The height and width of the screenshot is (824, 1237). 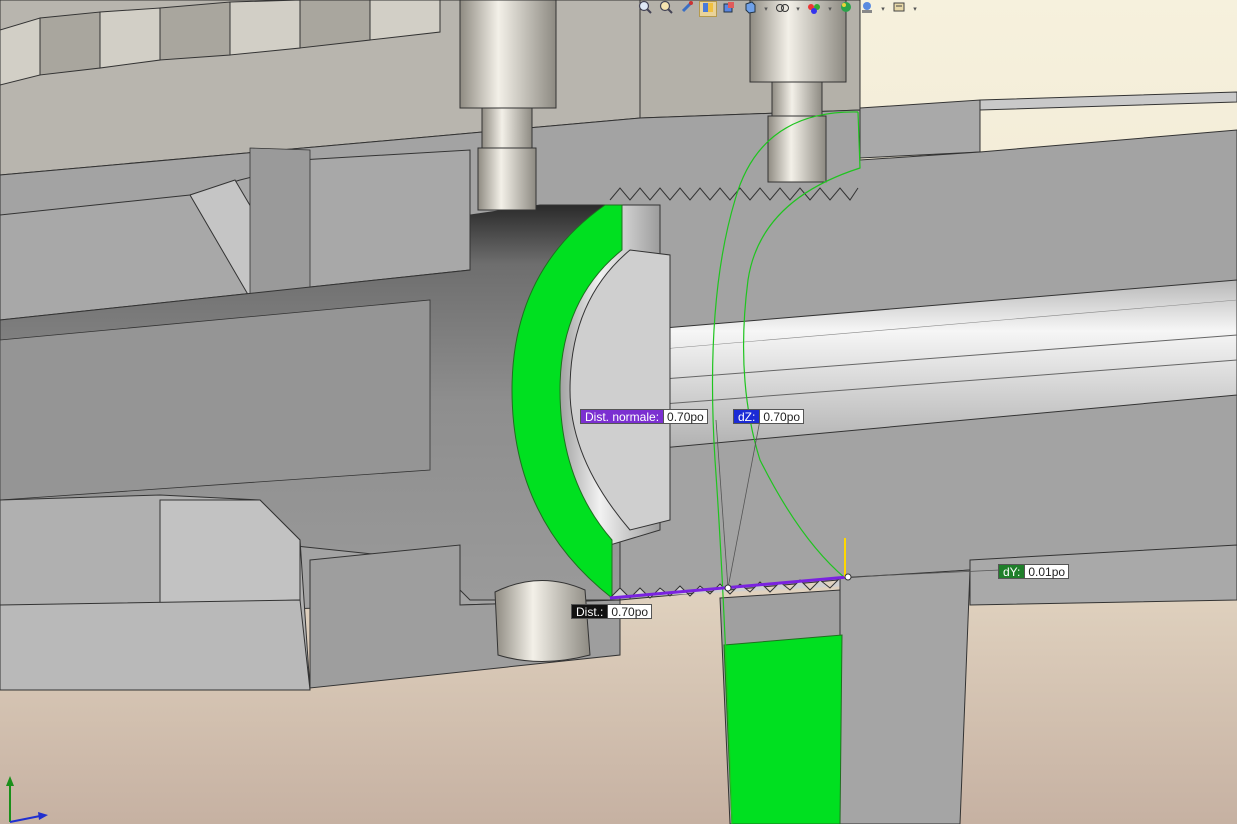 What do you see at coordinates (685, 417) in the screenshot?
I see `normal-distance-value: 0.70po` at bounding box center [685, 417].